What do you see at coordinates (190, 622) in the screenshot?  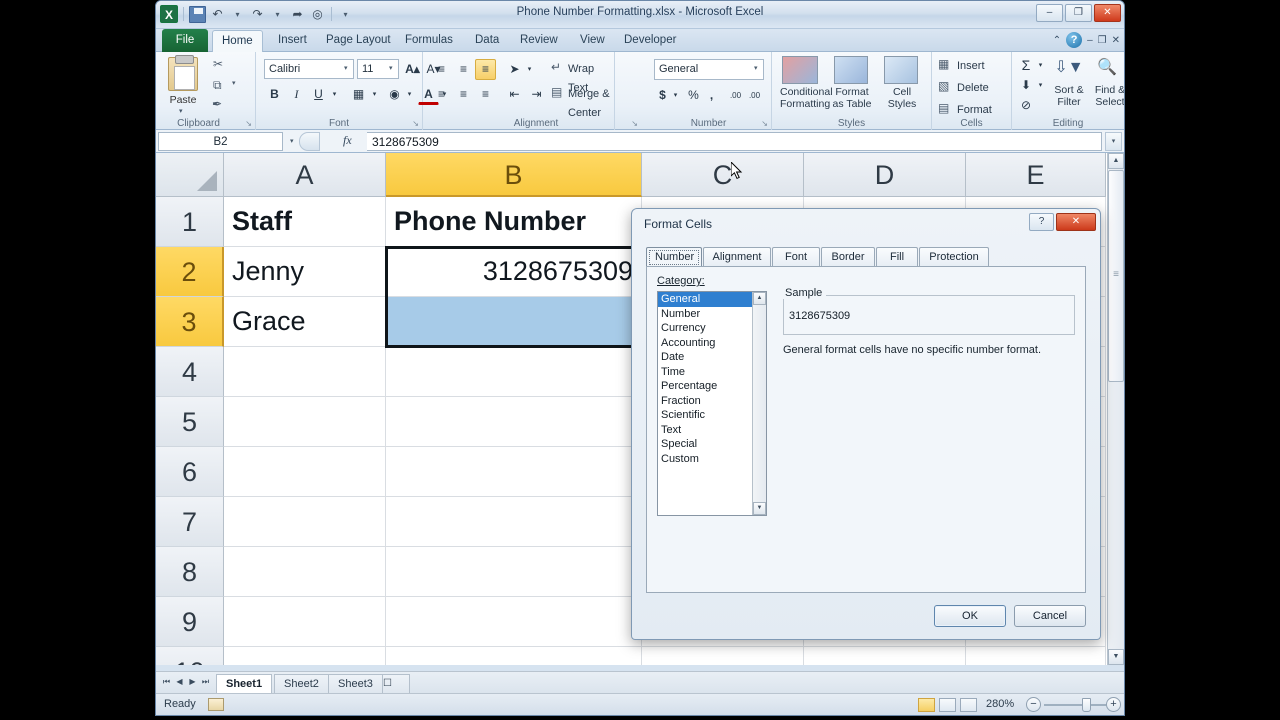 I see `row-header-9: 9` at bounding box center [190, 622].